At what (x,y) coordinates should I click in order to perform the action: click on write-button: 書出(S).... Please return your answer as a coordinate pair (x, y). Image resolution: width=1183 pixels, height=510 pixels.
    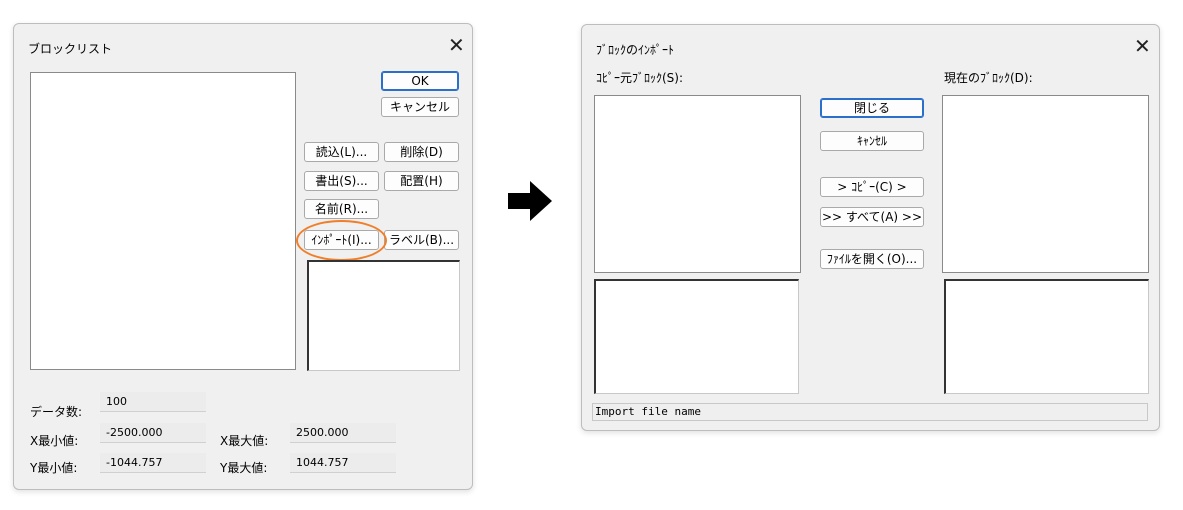
    Looking at the image, I should click on (341, 181).